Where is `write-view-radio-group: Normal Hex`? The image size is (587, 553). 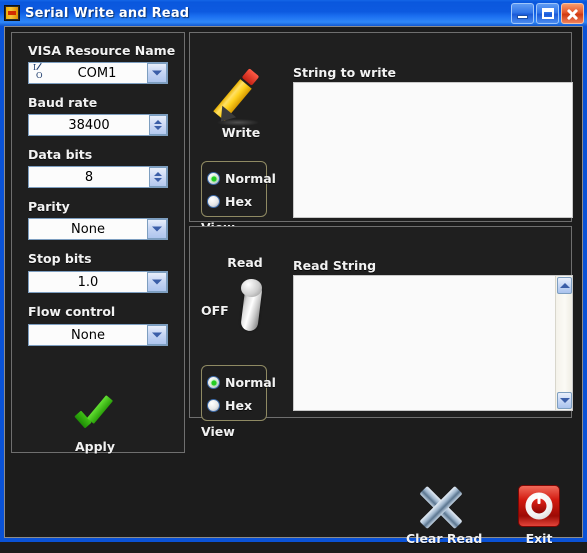 write-view-radio-group: Normal Hex is located at coordinates (238, 189).